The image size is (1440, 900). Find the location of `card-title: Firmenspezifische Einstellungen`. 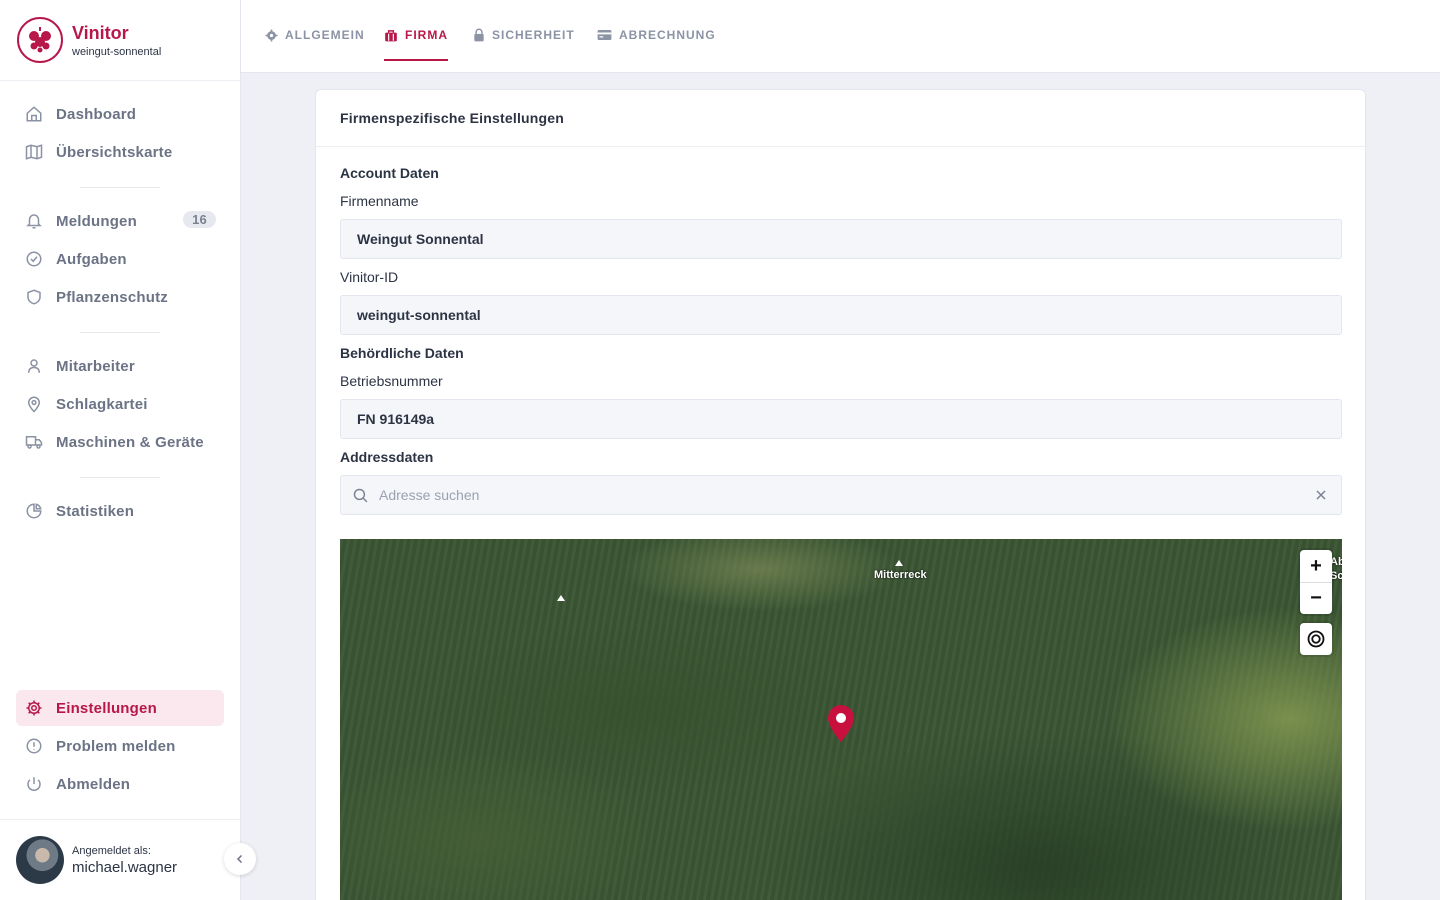

card-title: Firmenspezifische Einstellungen is located at coordinates (840, 118).